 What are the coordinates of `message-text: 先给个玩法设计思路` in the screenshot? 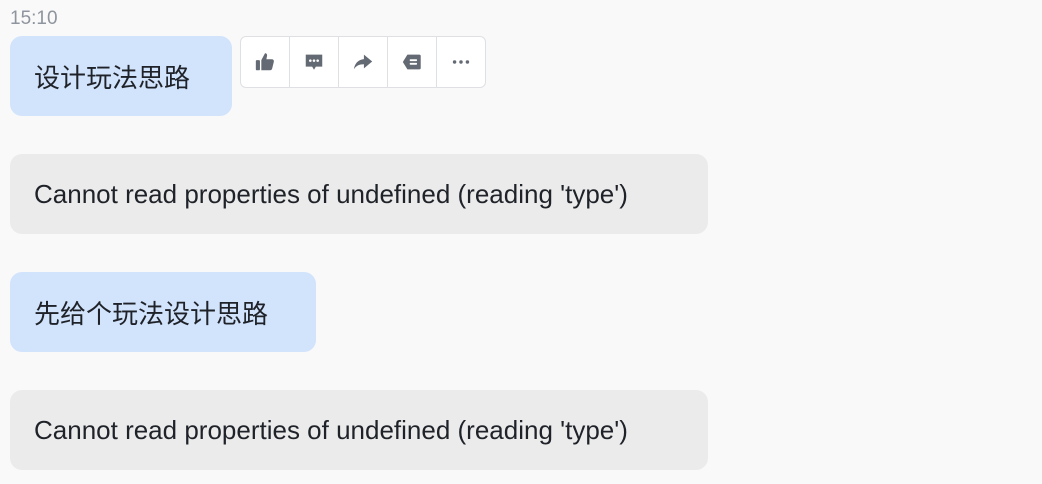 It's located at (151, 314).